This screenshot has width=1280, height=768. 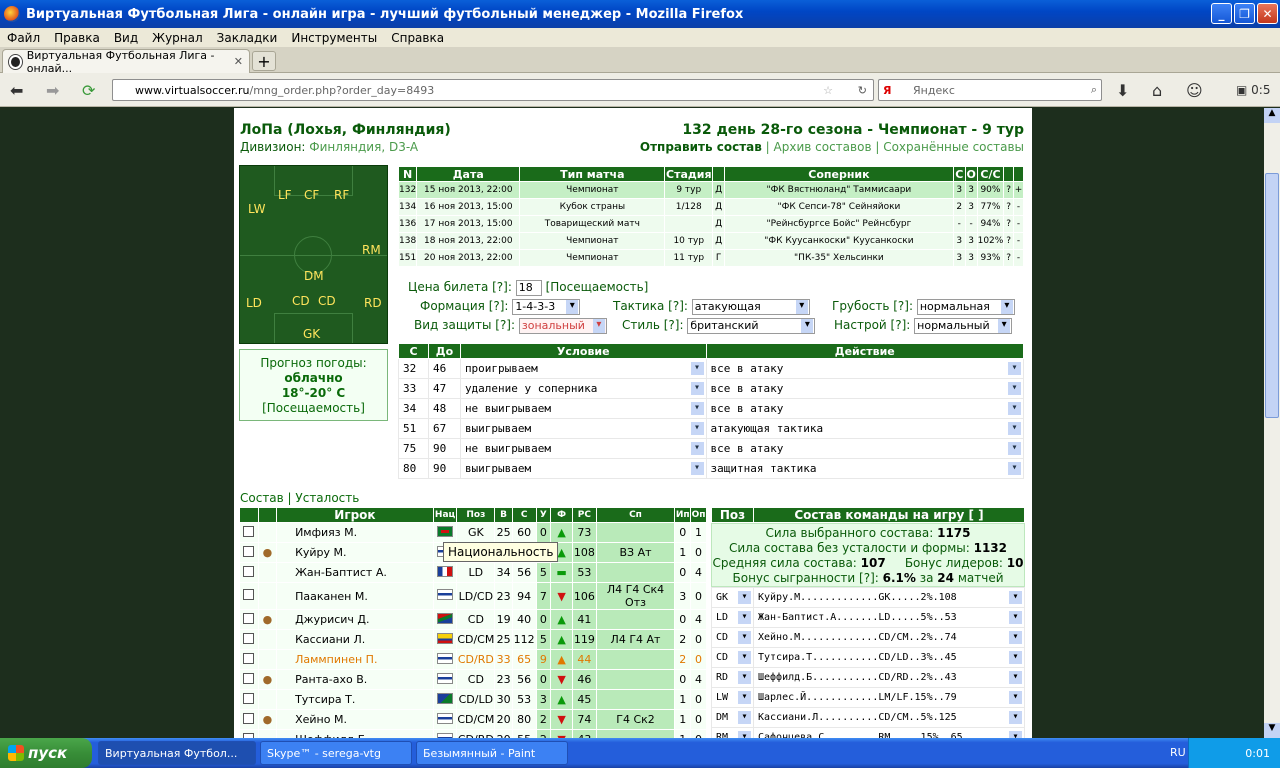 What do you see at coordinates (413, 468) in the screenshot?
I see `minute-input: 80` at bounding box center [413, 468].